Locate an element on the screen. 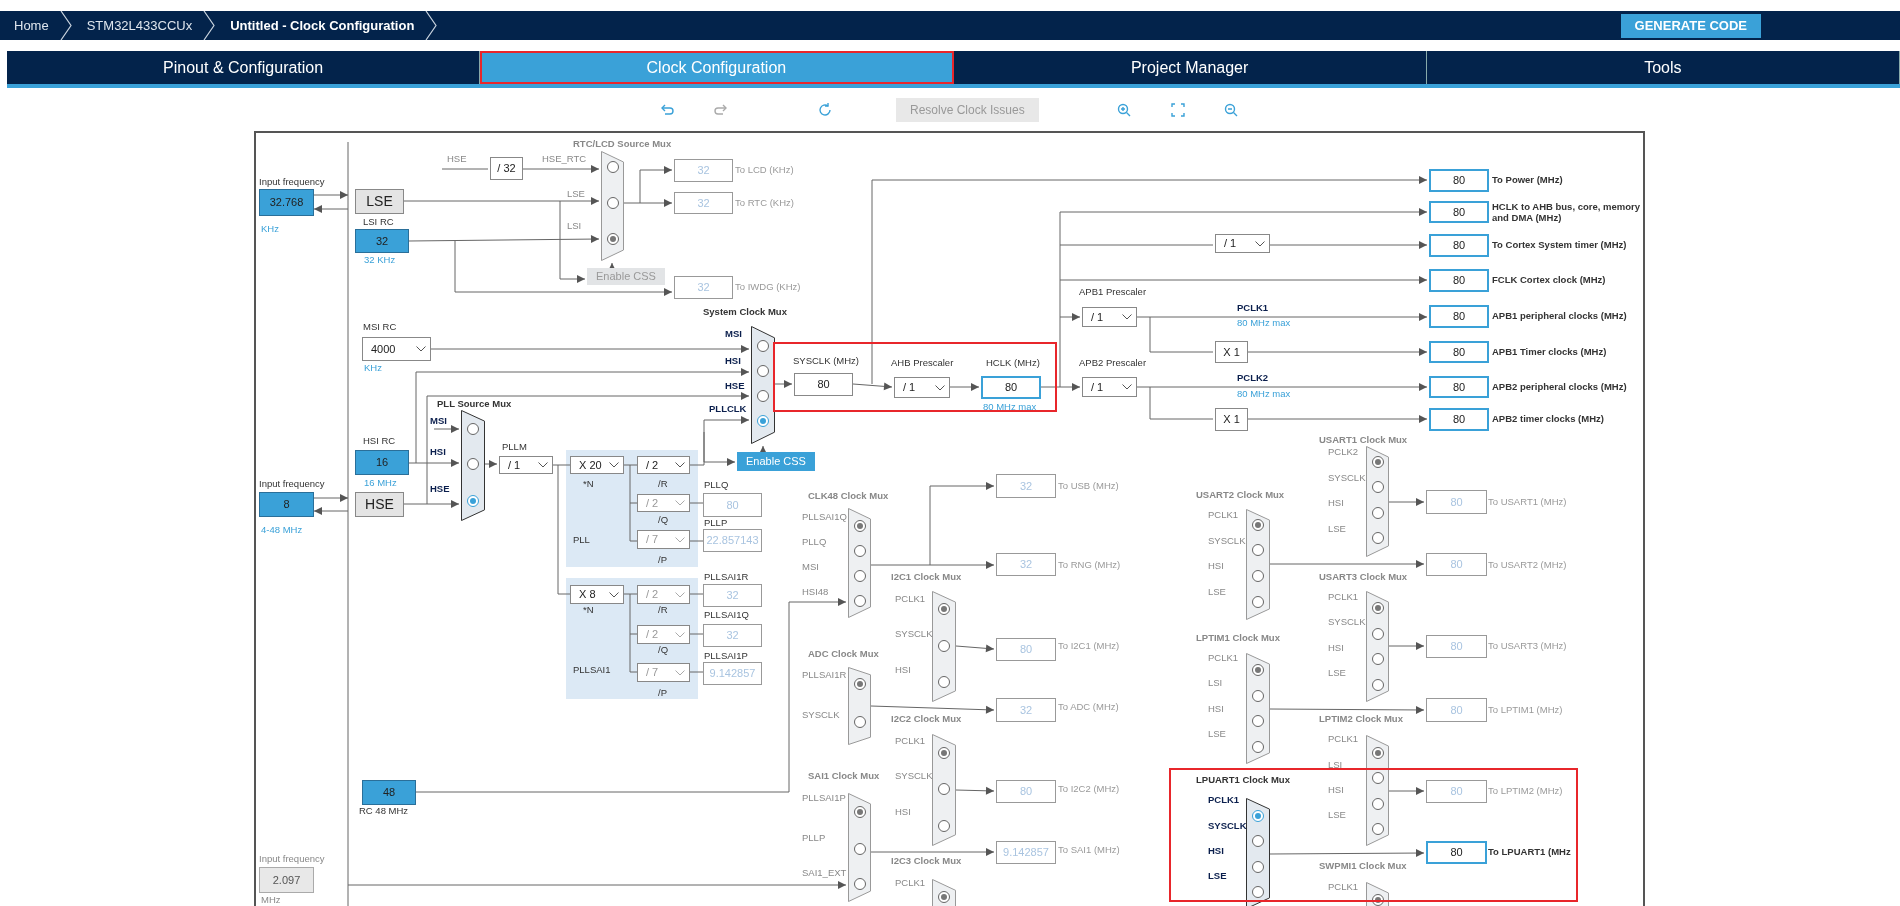 This screenshot has width=1900, height=906. output-label: To SAI1 (MHz) is located at coordinates (1089, 850).